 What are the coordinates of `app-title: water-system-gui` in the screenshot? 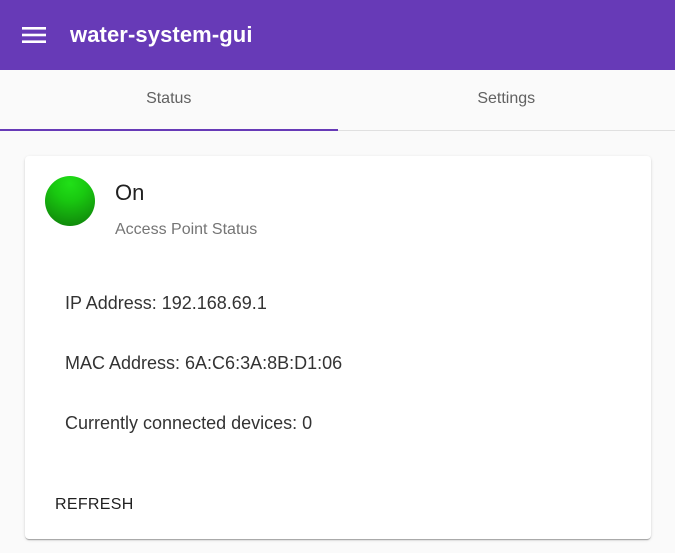 It's located at (161, 34).